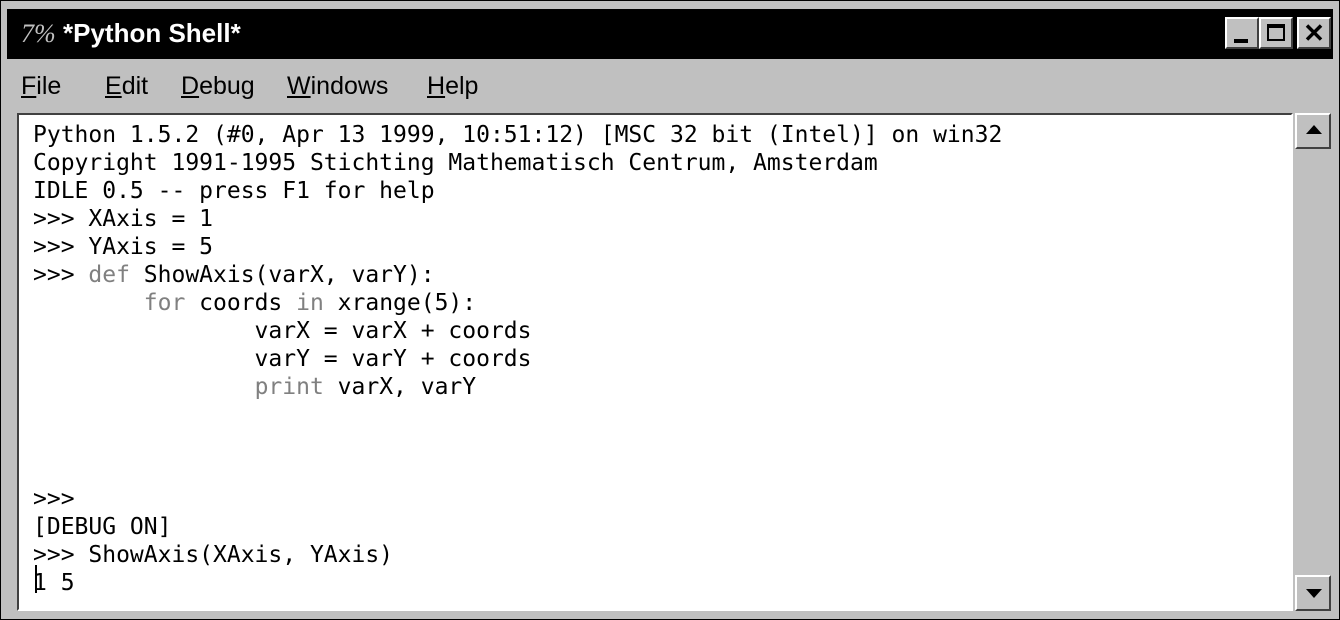 The image size is (1340, 620). I want to click on shell-line: varX = varX + coords, so click(282, 331).